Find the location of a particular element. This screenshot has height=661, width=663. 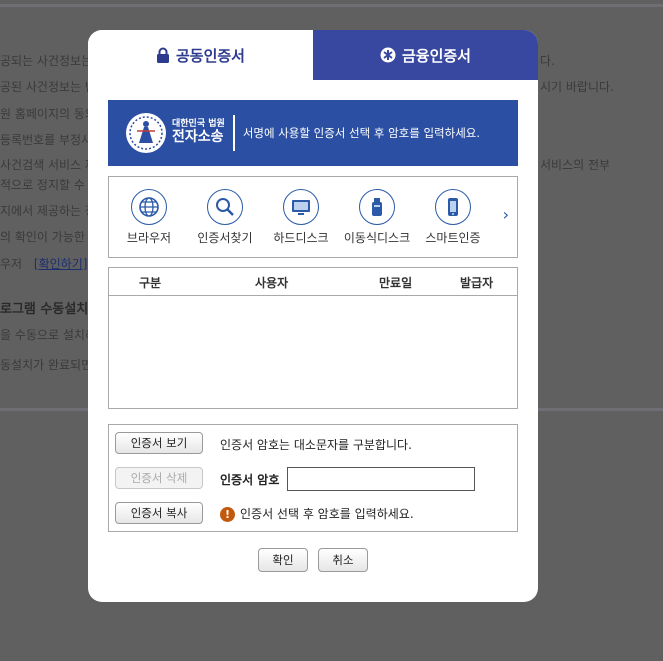

magnifier-icon is located at coordinates (225, 207).